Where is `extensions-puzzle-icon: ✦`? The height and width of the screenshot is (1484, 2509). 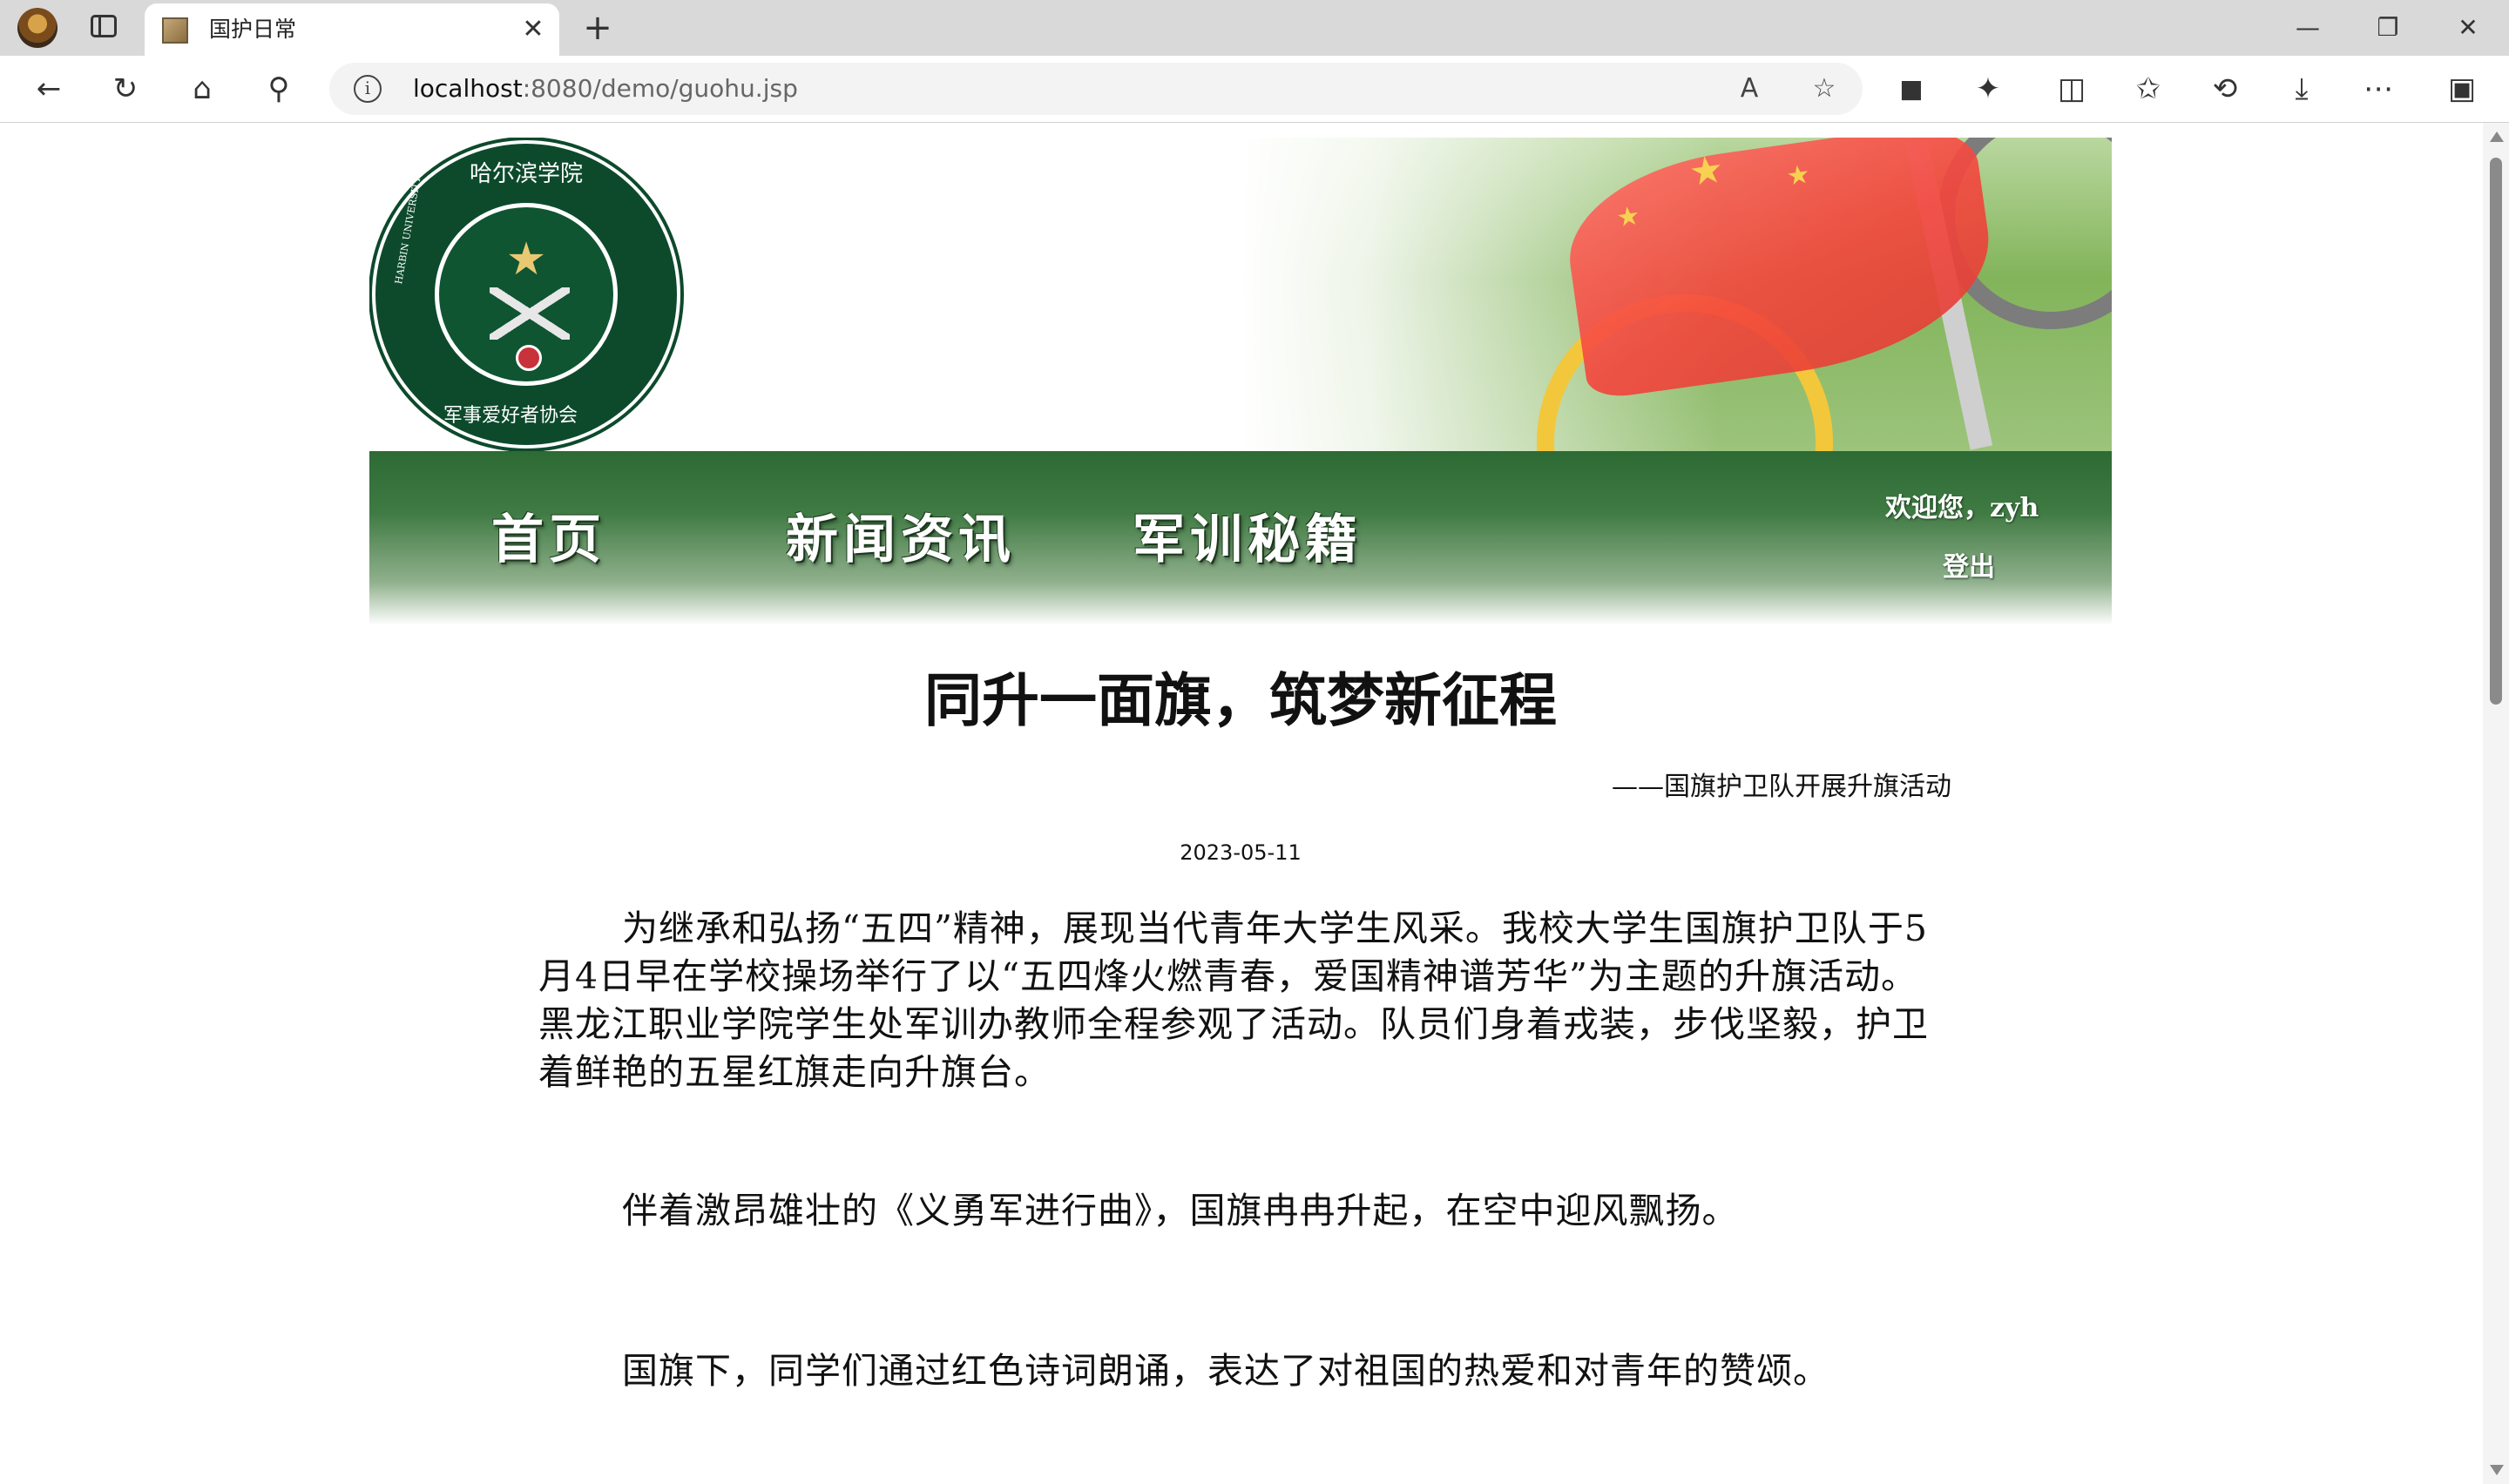 extensions-puzzle-icon: ✦ is located at coordinates (1988, 89).